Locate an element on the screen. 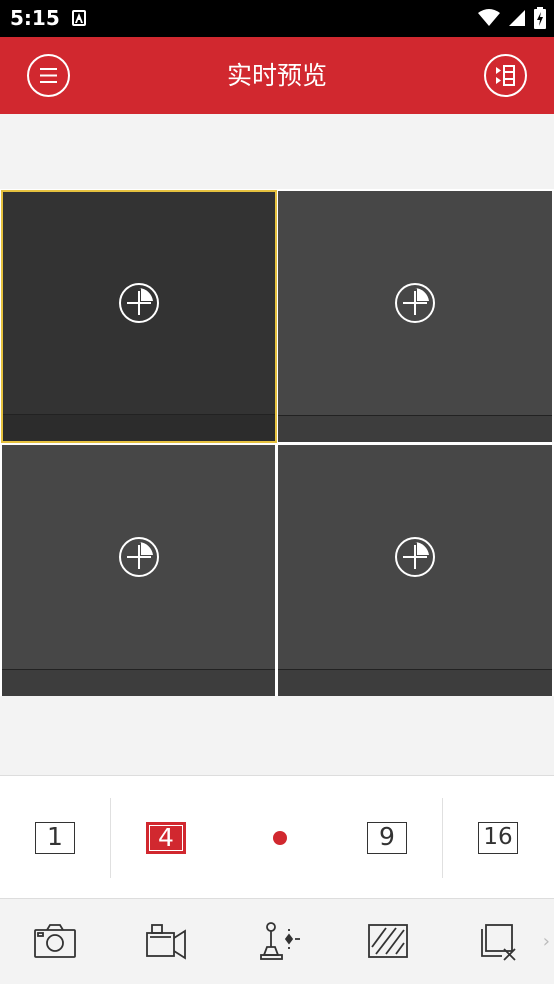  more-tools-chevron-icon: › is located at coordinates (546, 941).